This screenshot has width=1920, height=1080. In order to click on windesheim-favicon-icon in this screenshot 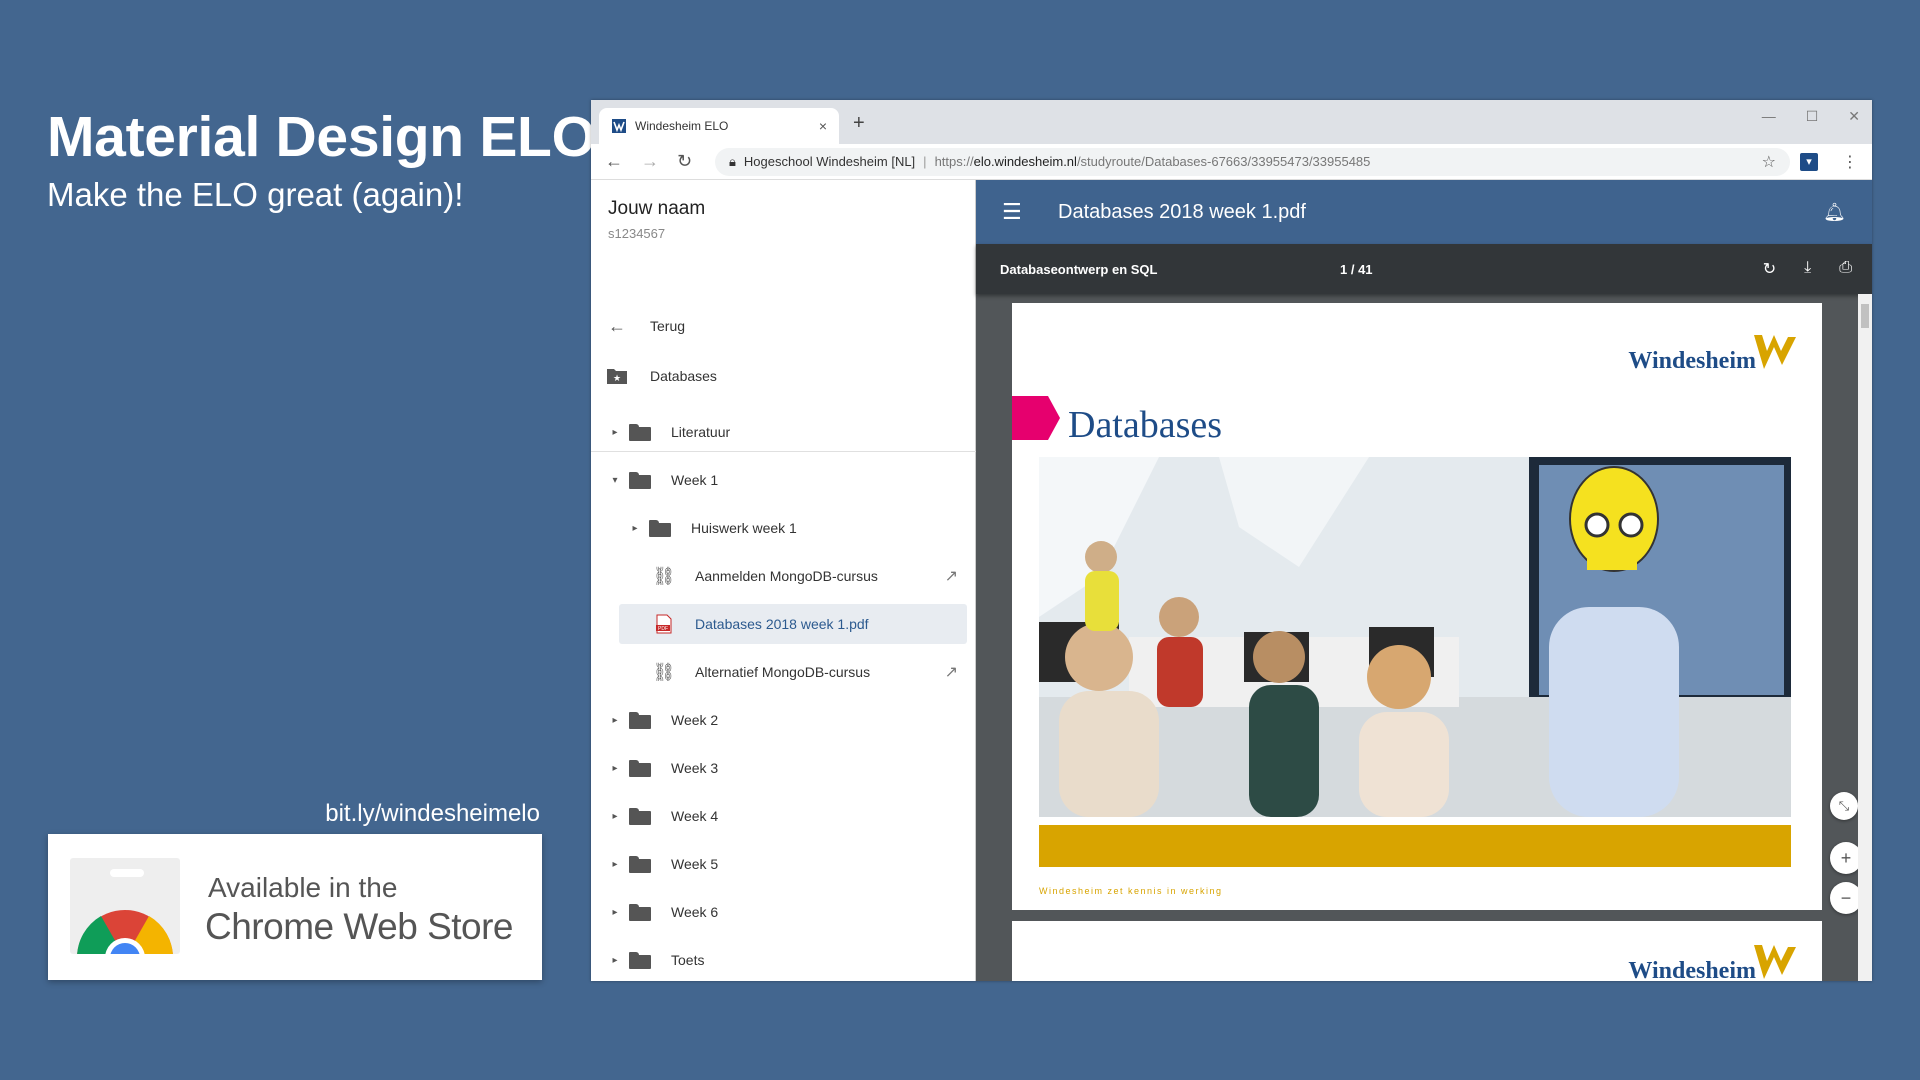, I will do `click(619, 126)`.